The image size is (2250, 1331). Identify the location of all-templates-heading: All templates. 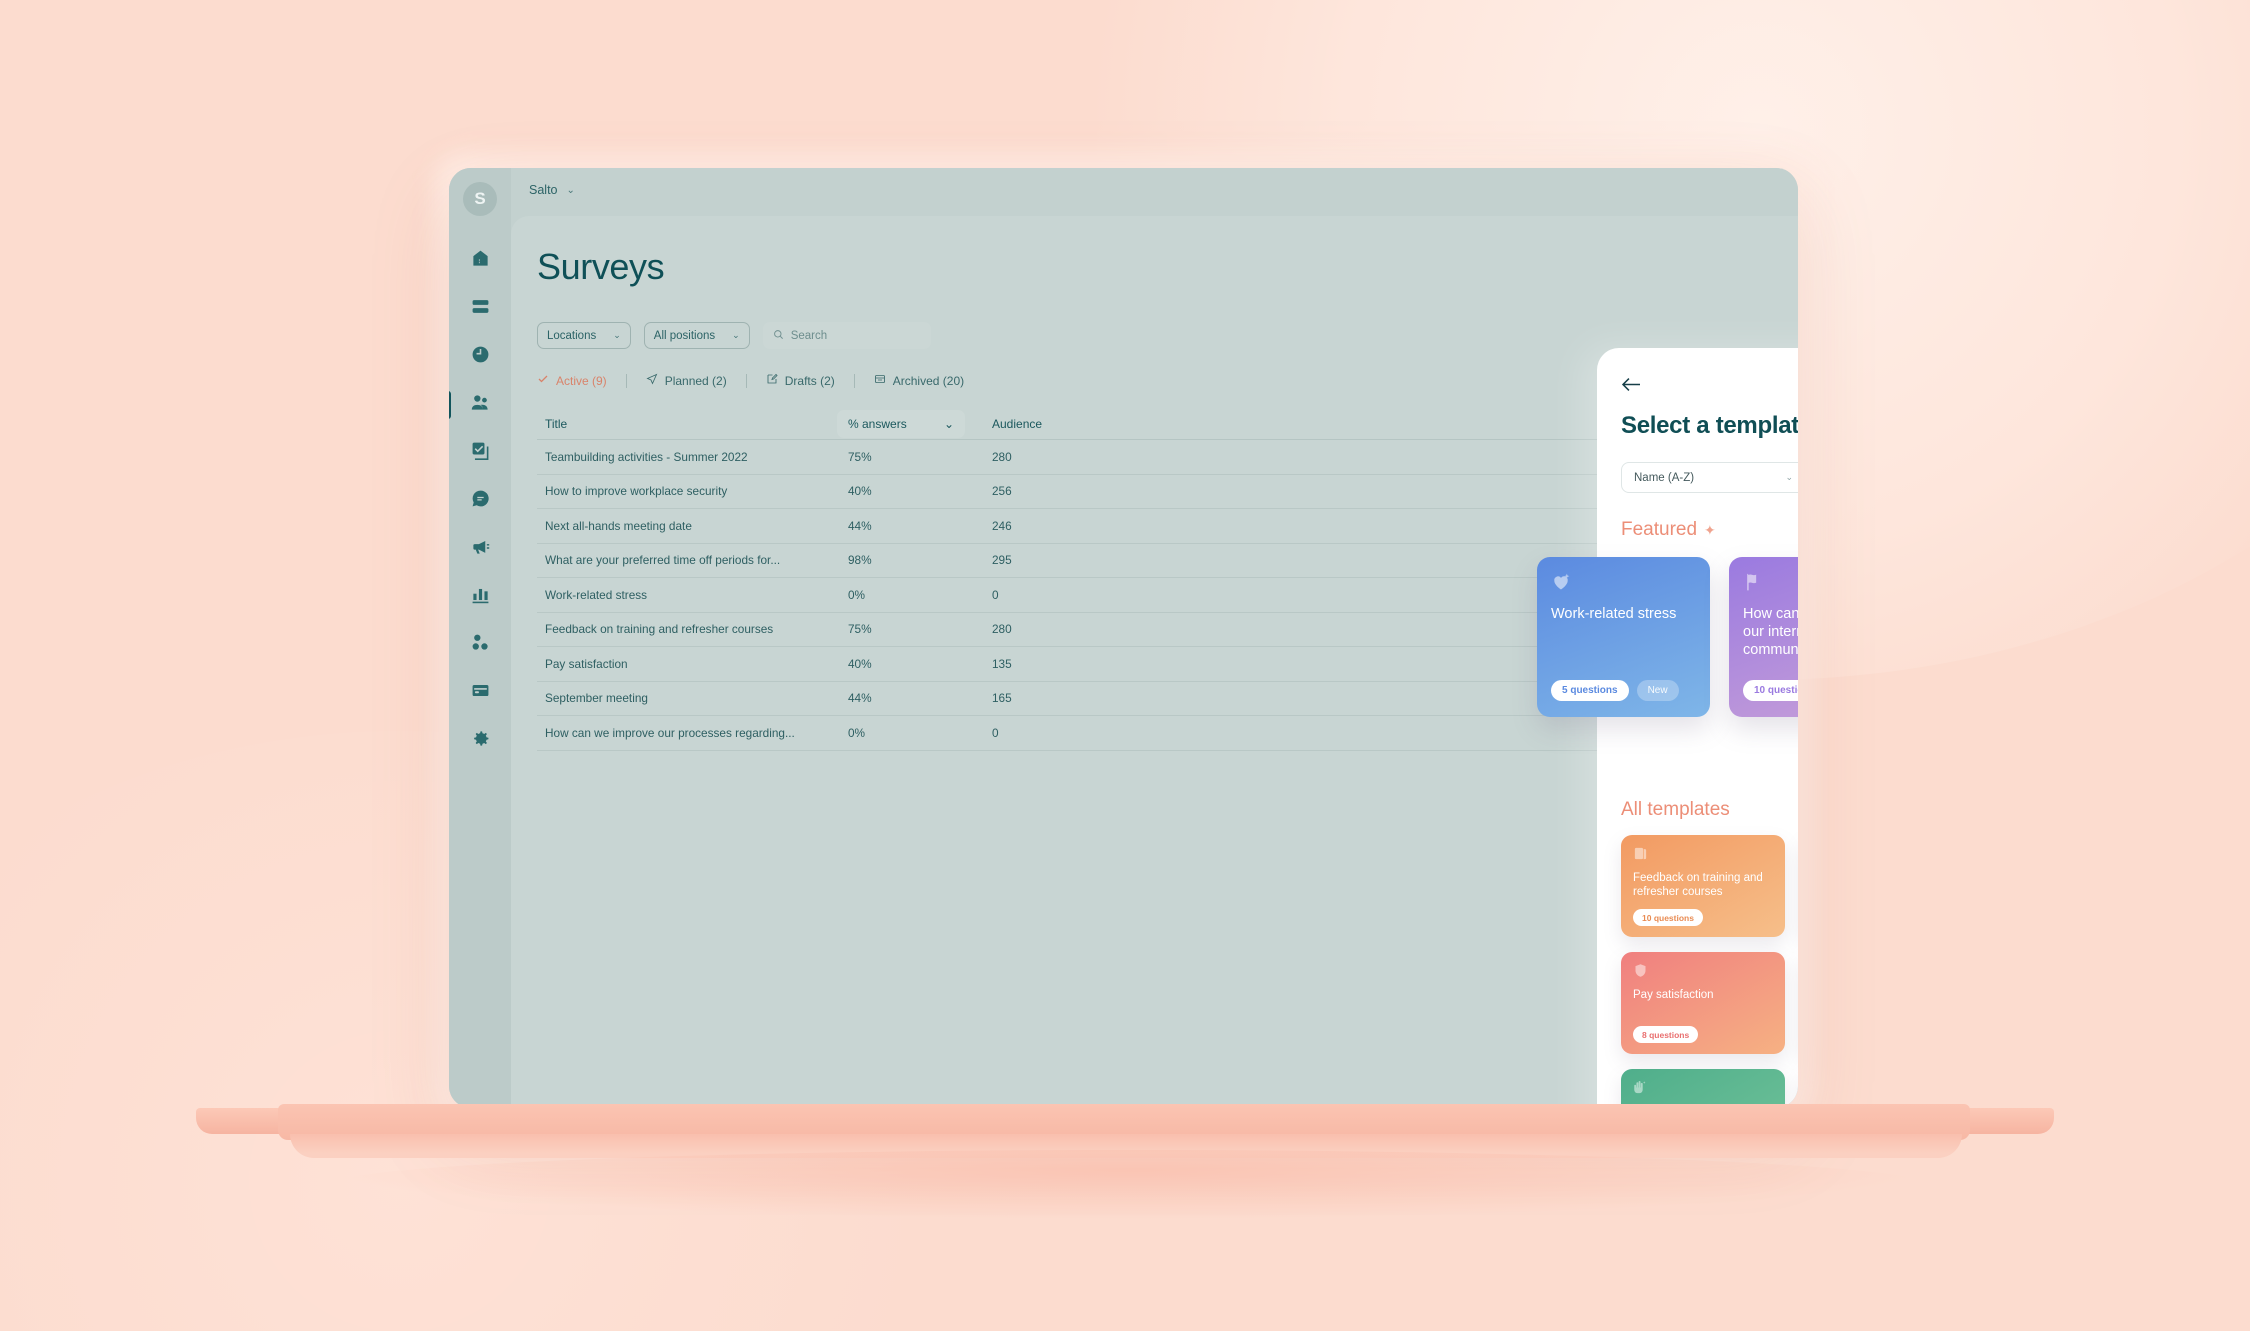
(1709, 810).